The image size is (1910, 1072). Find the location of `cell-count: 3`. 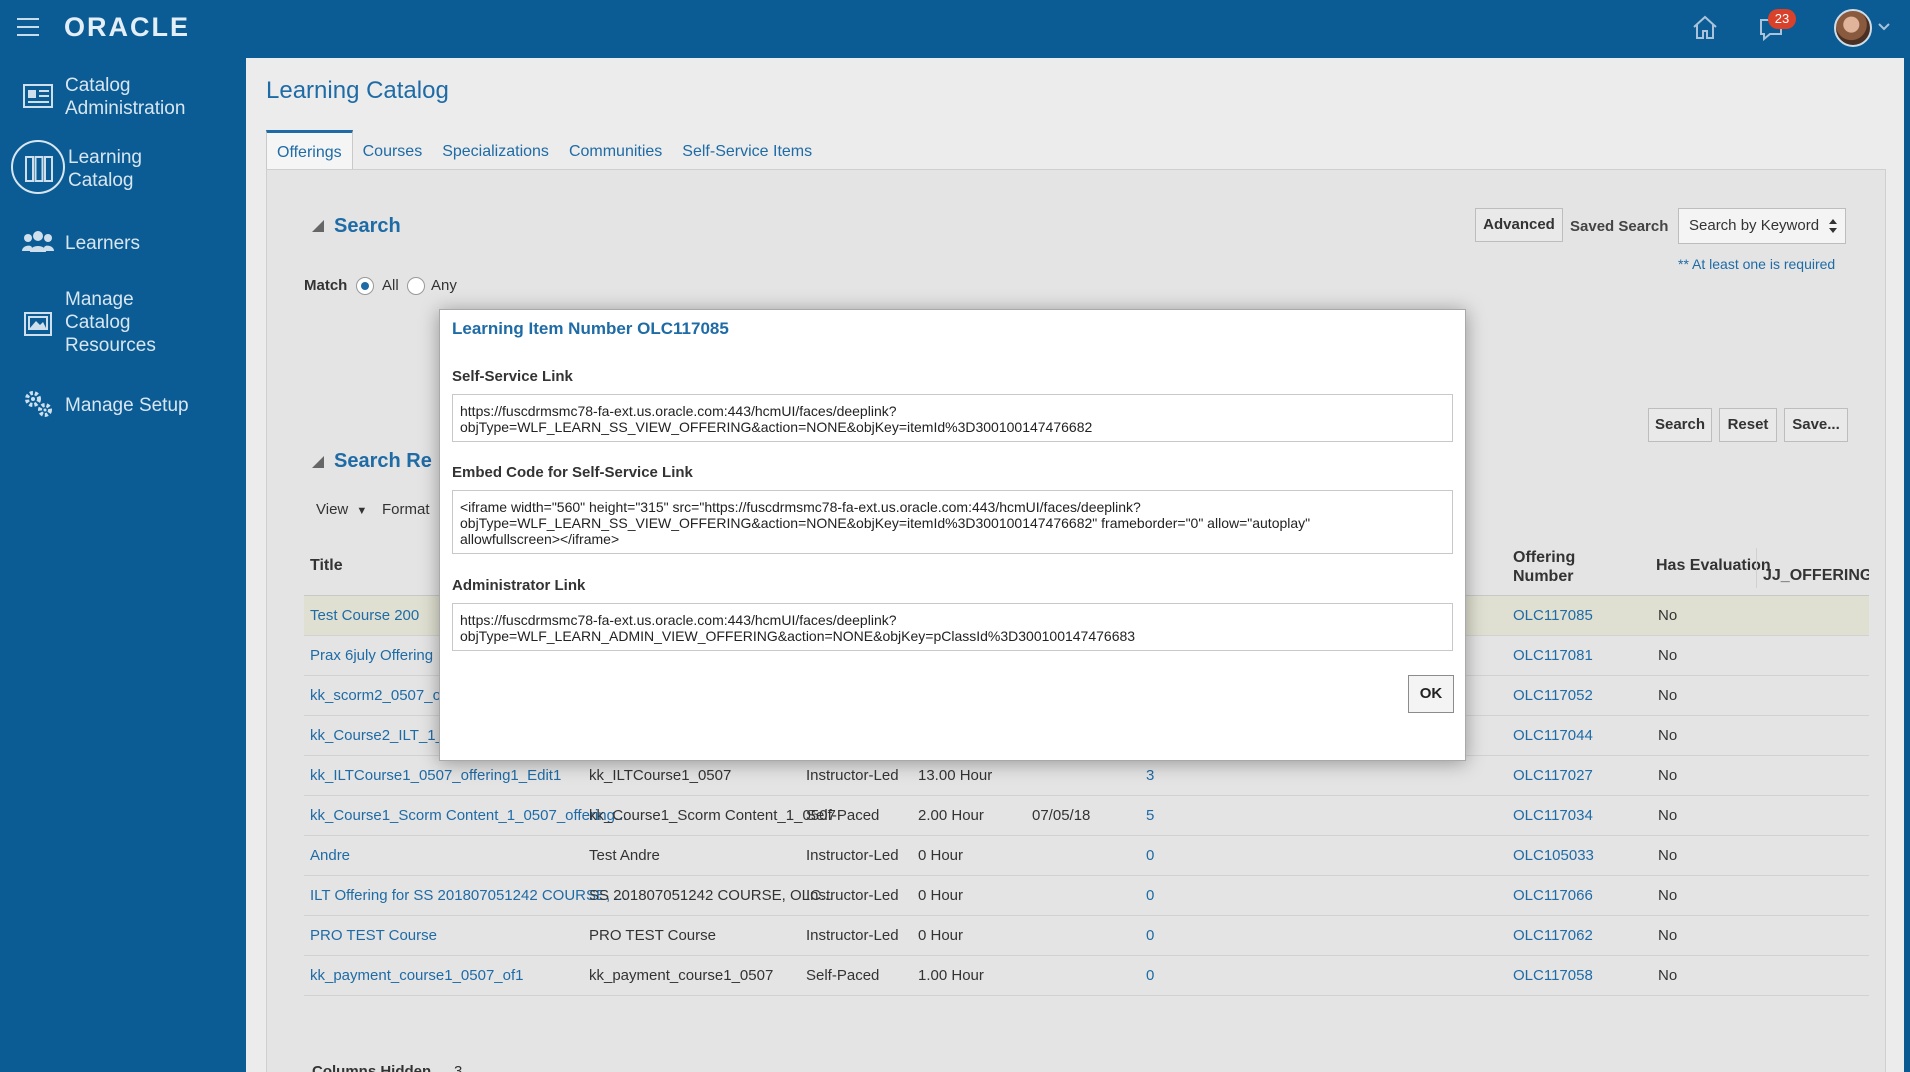

cell-count: 3 is located at coordinates (1150, 775).